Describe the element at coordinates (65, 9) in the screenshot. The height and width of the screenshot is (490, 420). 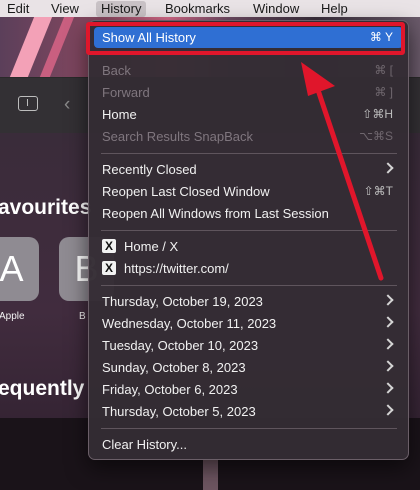
I see `menu-view: View` at that location.